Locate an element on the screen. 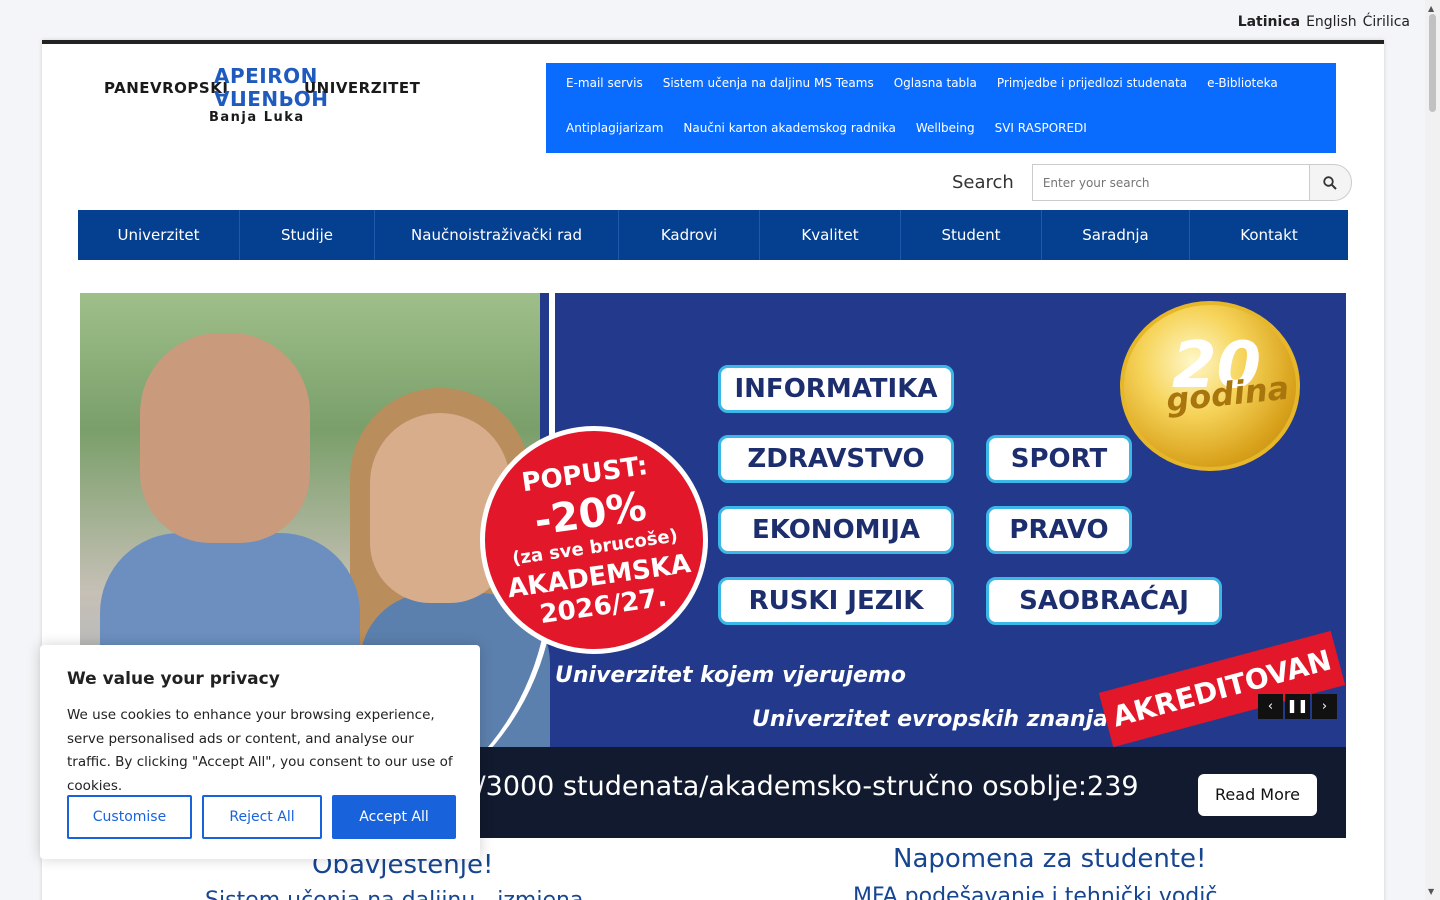  slider-controls: ‹ ❚❚ › is located at coordinates (1297, 706).